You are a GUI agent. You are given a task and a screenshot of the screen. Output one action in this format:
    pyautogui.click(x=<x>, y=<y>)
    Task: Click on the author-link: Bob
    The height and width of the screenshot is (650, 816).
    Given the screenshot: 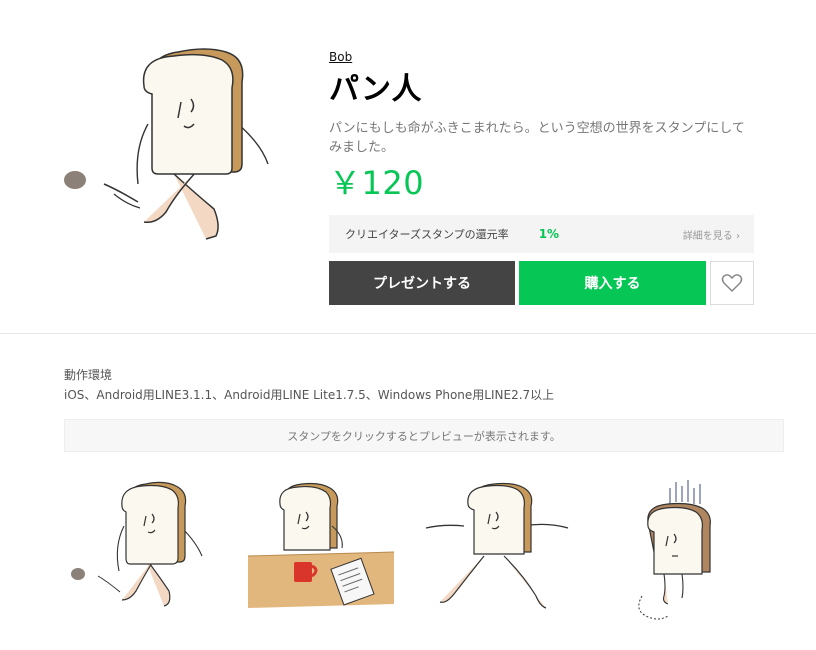 What is the action you would take?
    pyautogui.click(x=340, y=57)
    